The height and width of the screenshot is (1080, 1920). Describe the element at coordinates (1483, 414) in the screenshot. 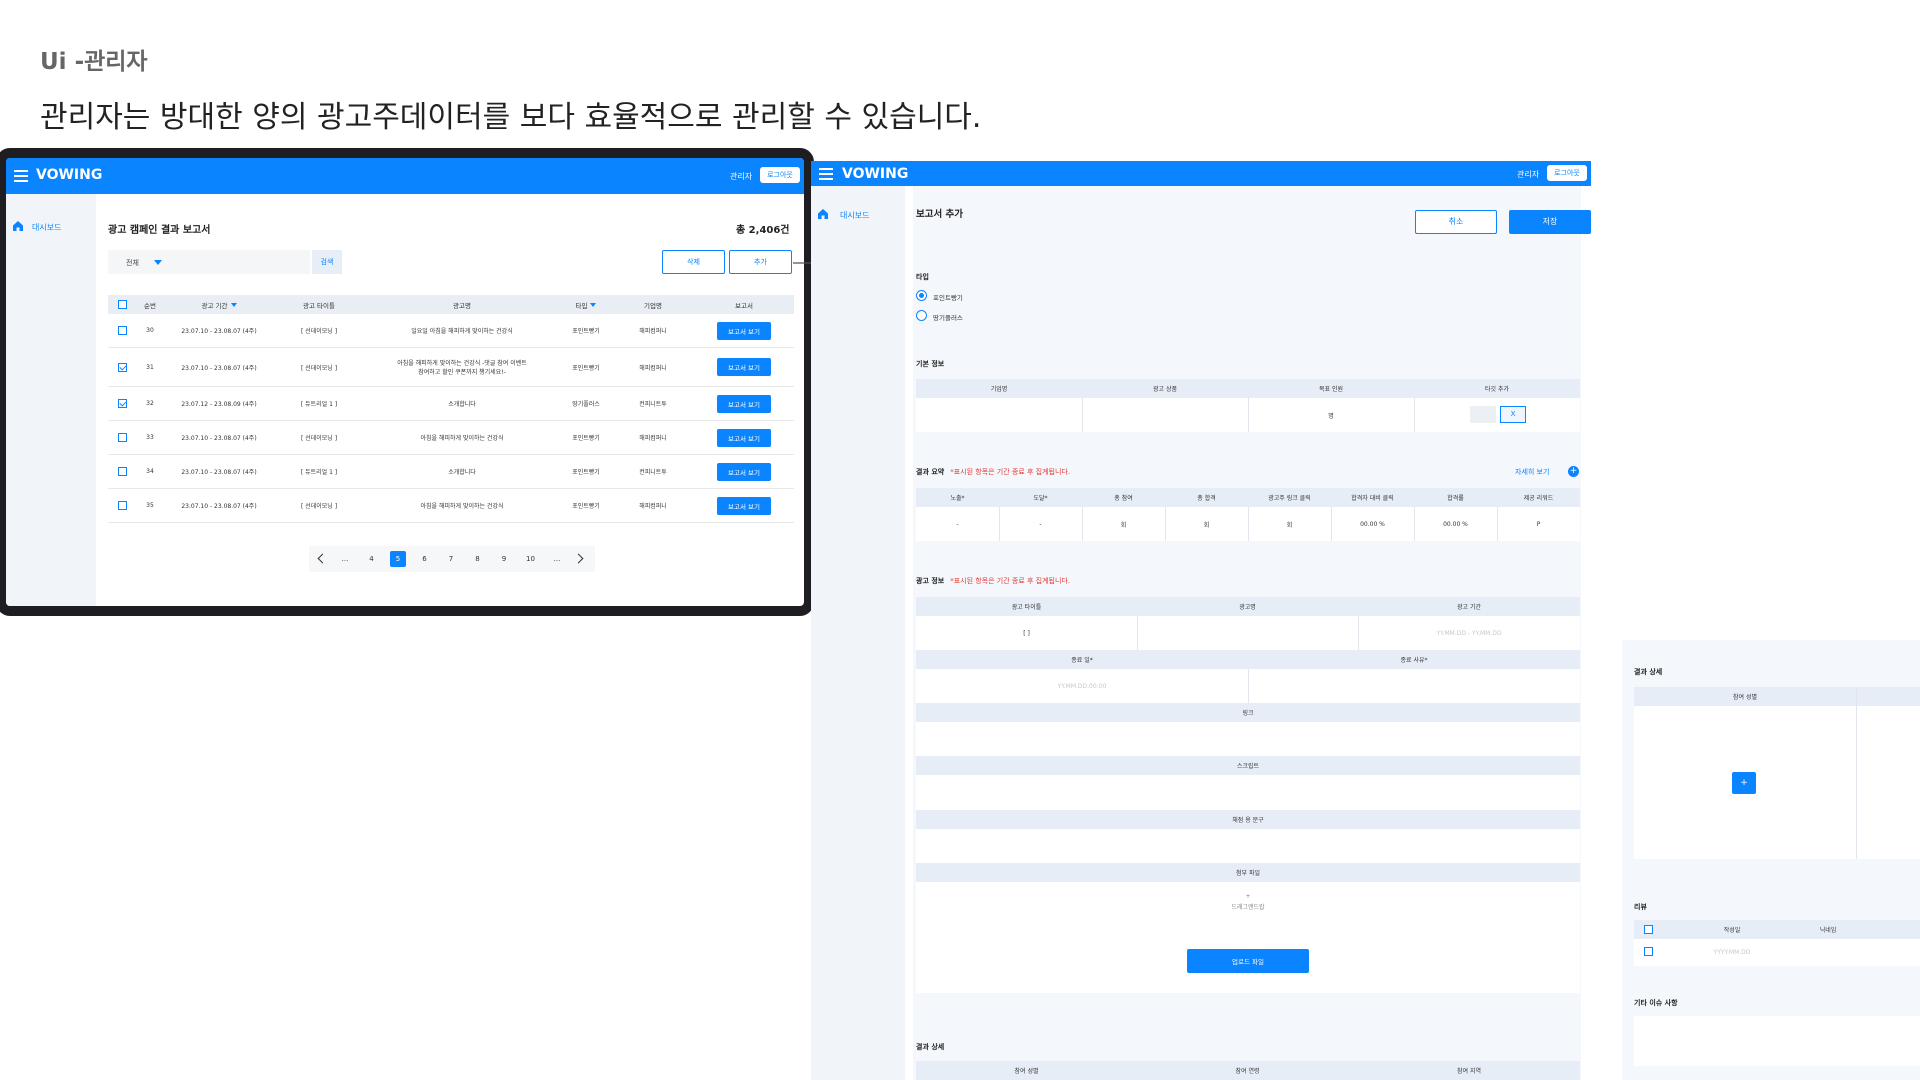

I see `target-input` at that location.